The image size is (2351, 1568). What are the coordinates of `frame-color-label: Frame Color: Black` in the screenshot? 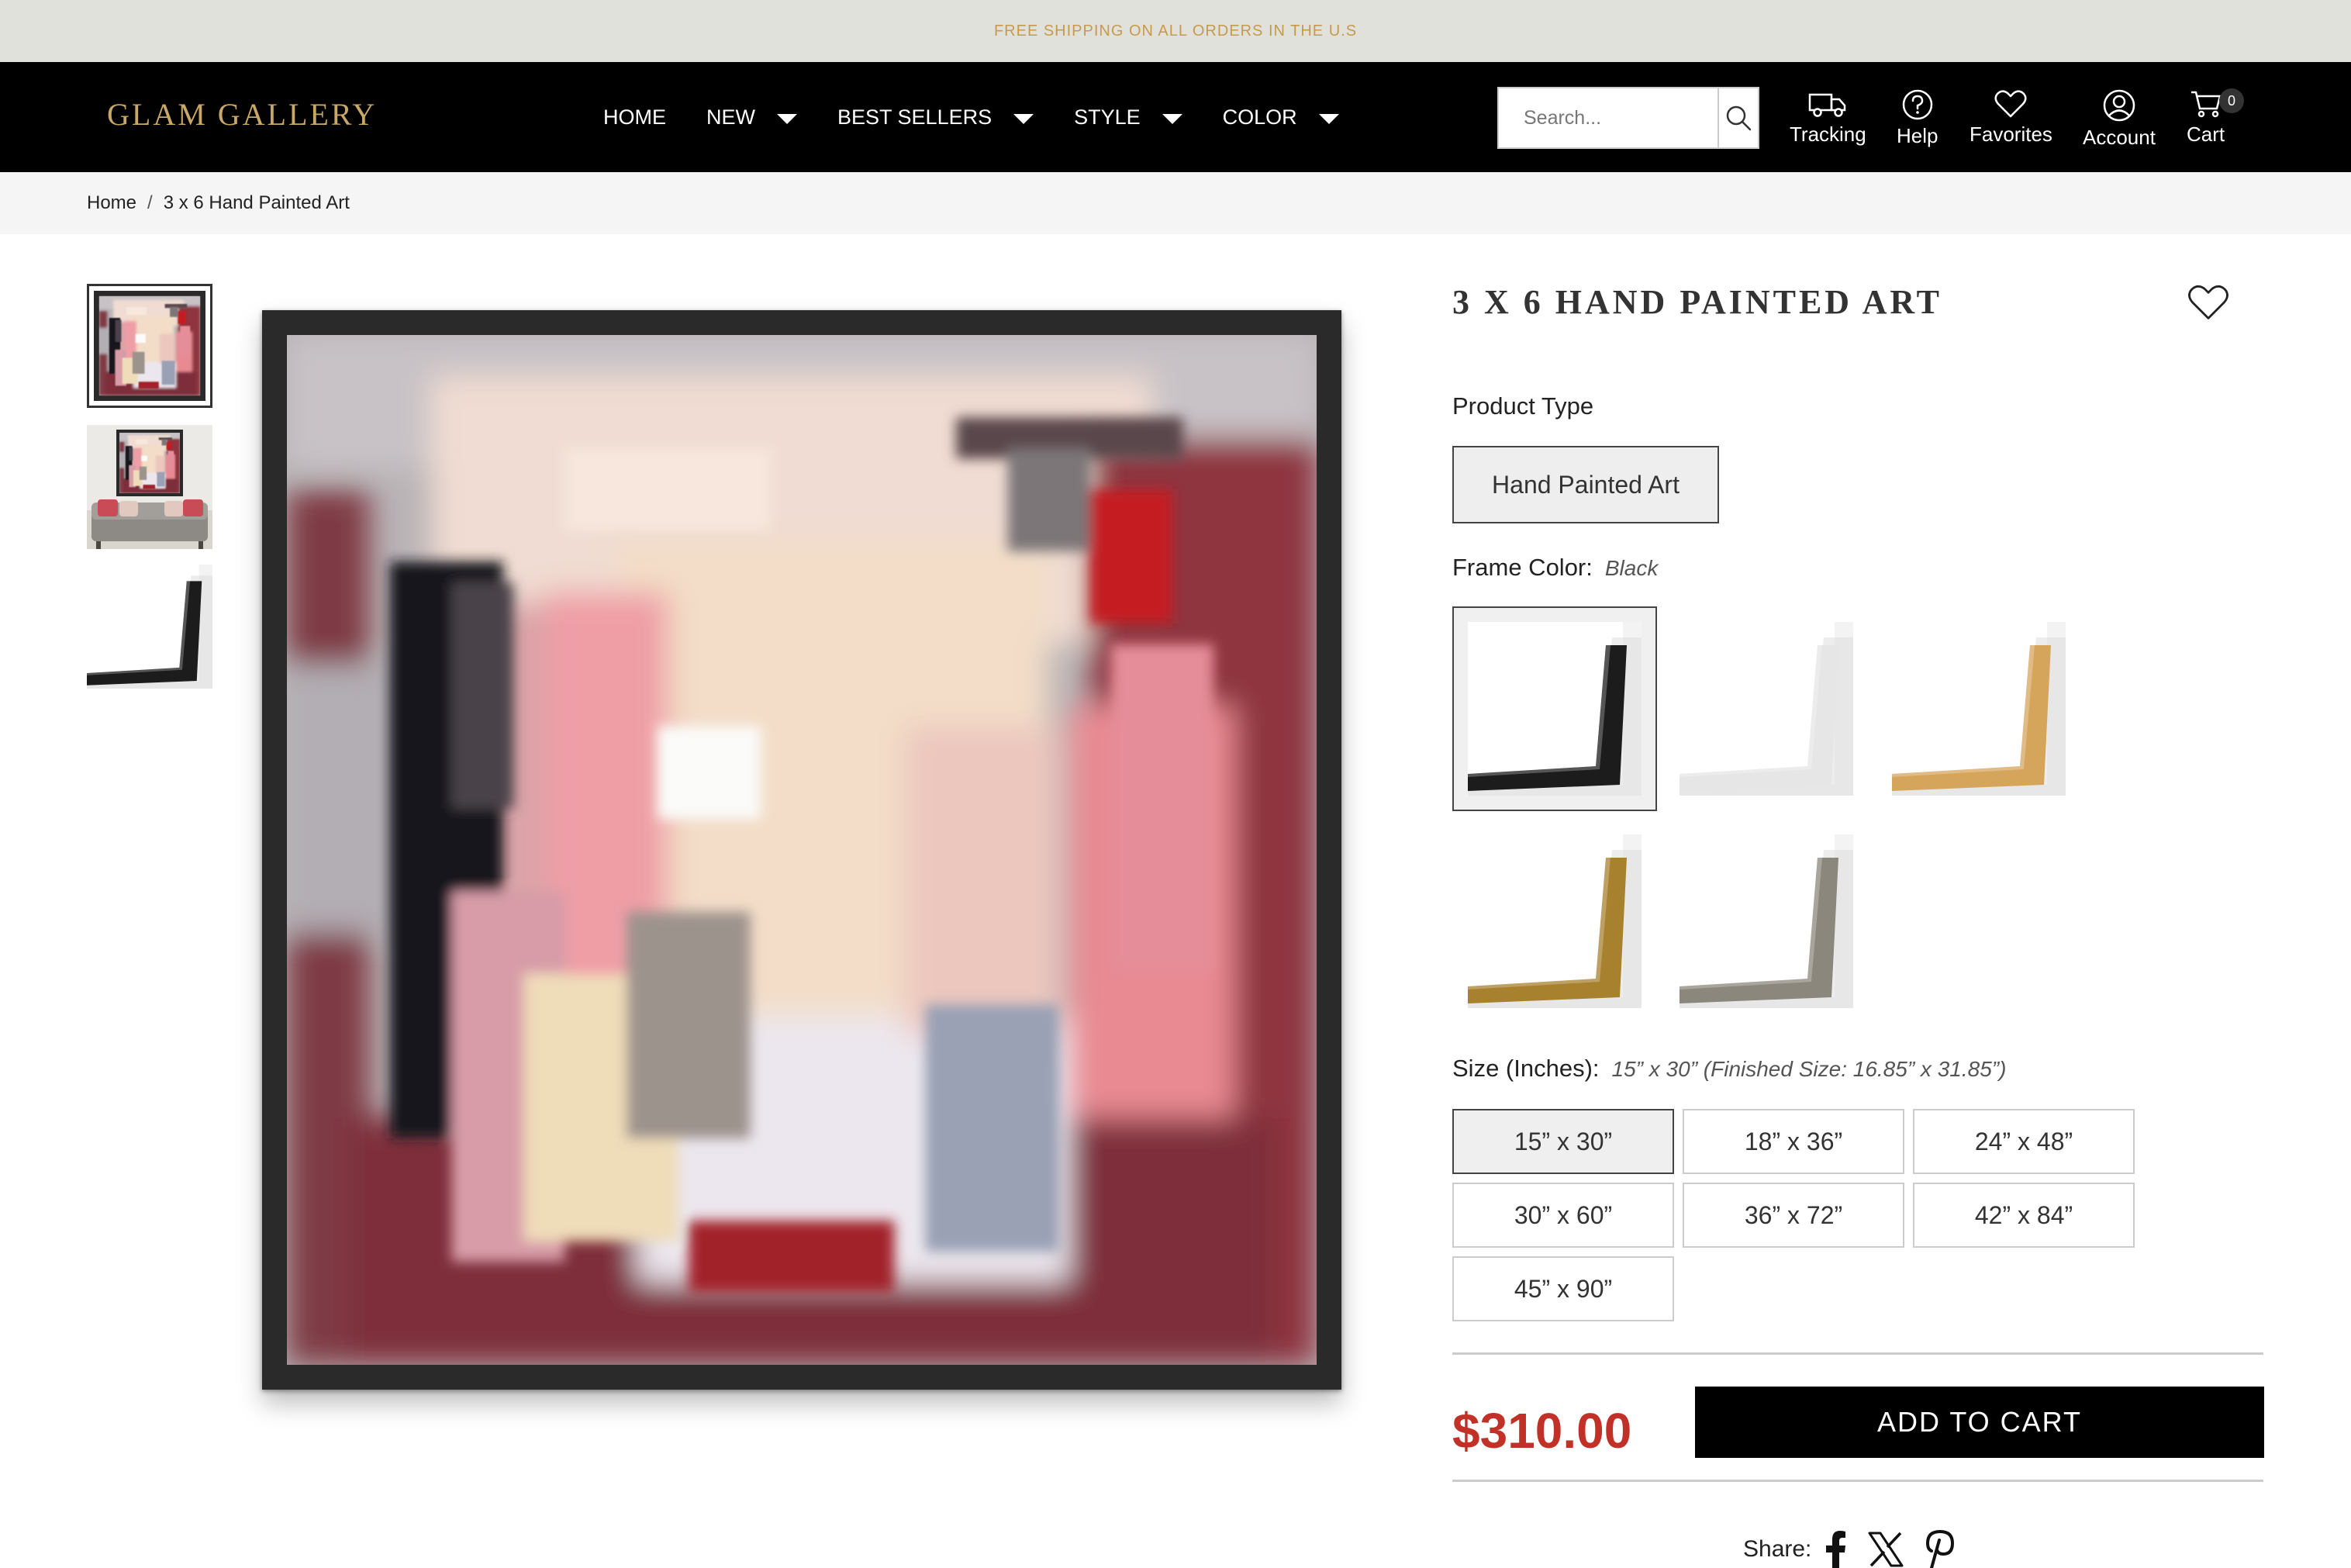 It's located at (1555, 568).